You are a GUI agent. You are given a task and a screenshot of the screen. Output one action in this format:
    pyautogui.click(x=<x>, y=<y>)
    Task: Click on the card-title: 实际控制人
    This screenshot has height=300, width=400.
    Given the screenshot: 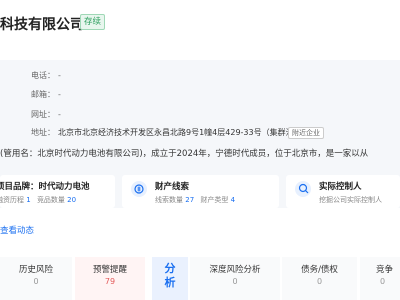 What is the action you would take?
    pyautogui.click(x=340, y=187)
    